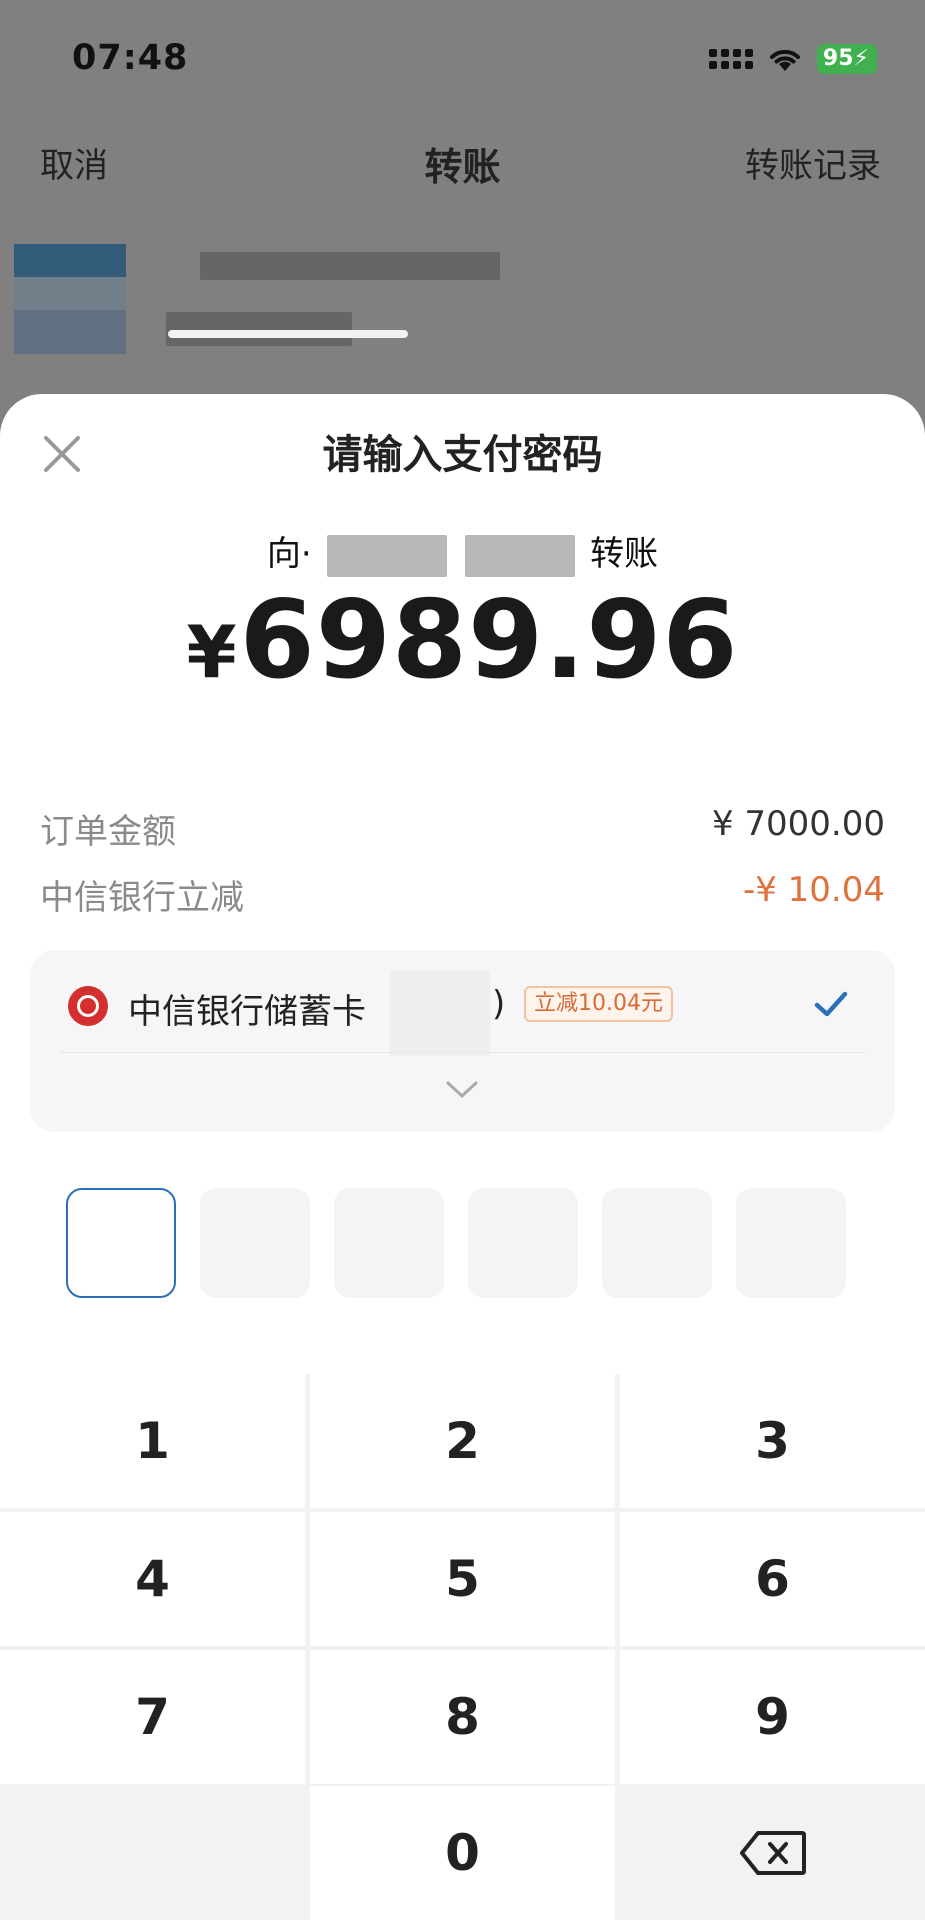 Image resolution: width=925 pixels, height=1920 pixels. What do you see at coordinates (212, 652) in the screenshot?
I see `currency-symbol: ¥` at bounding box center [212, 652].